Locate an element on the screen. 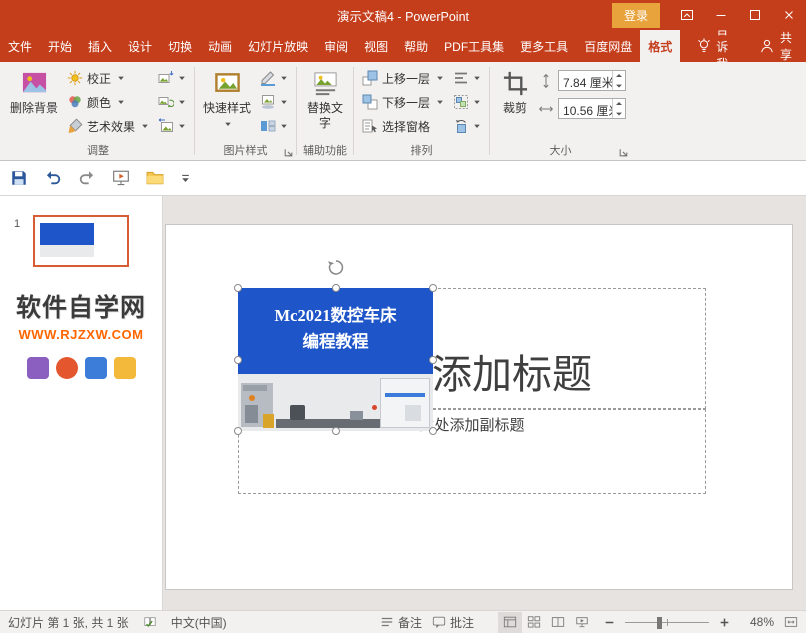 Image resolution: width=806 pixels, height=633 pixels. picture-title-line1: Mc2021数控车床 is located at coordinates (335, 315).